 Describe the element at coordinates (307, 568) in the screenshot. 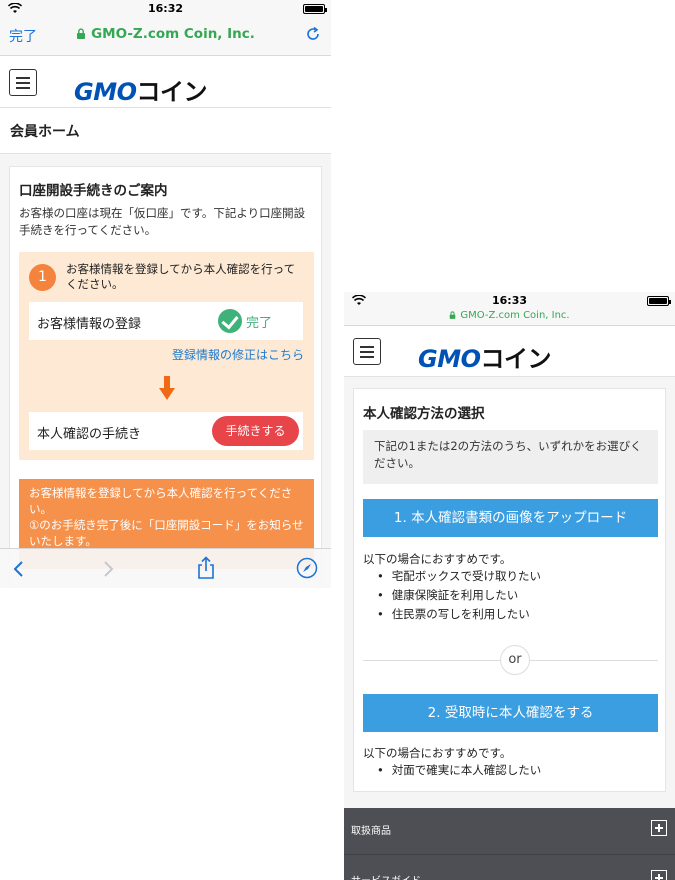

I see `compass-icon` at that location.